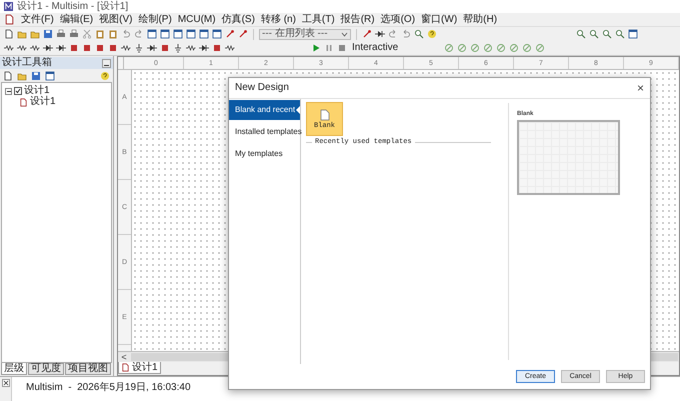  Describe the element at coordinates (72, 7) in the screenshot. I see `window-title: 设计1 - Multisim - [设计1]` at that location.